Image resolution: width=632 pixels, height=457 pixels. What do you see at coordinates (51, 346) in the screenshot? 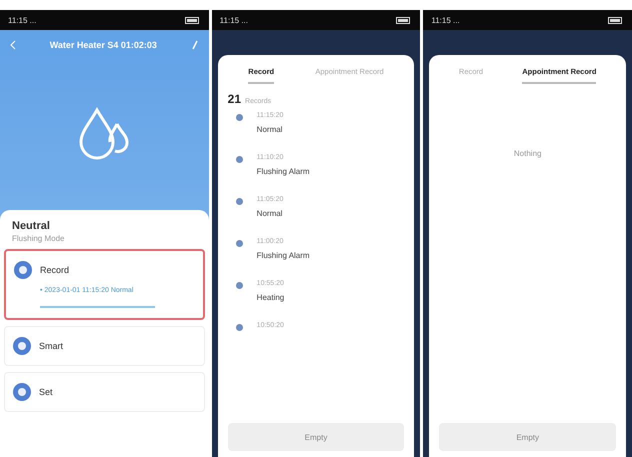
I see `option-label: Smart` at bounding box center [51, 346].